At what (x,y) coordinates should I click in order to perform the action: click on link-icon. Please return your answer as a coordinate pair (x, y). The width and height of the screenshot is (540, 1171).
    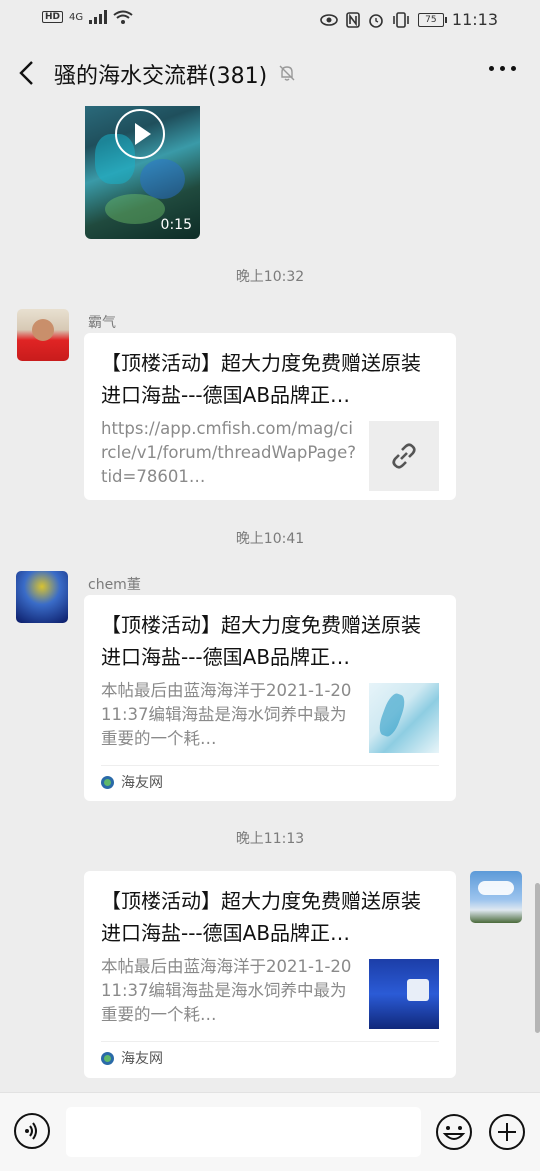
    Looking at the image, I should click on (404, 456).